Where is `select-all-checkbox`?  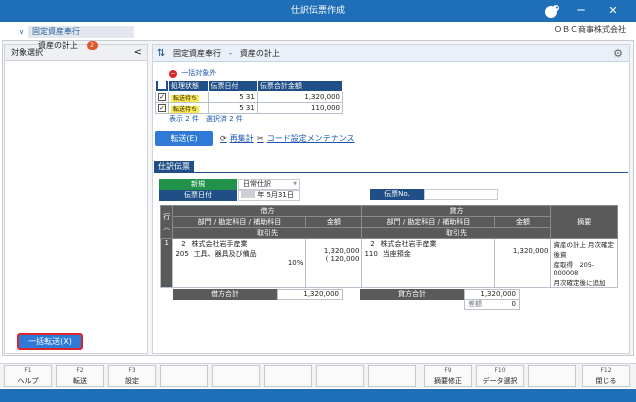 select-all-checkbox is located at coordinates (162, 85).